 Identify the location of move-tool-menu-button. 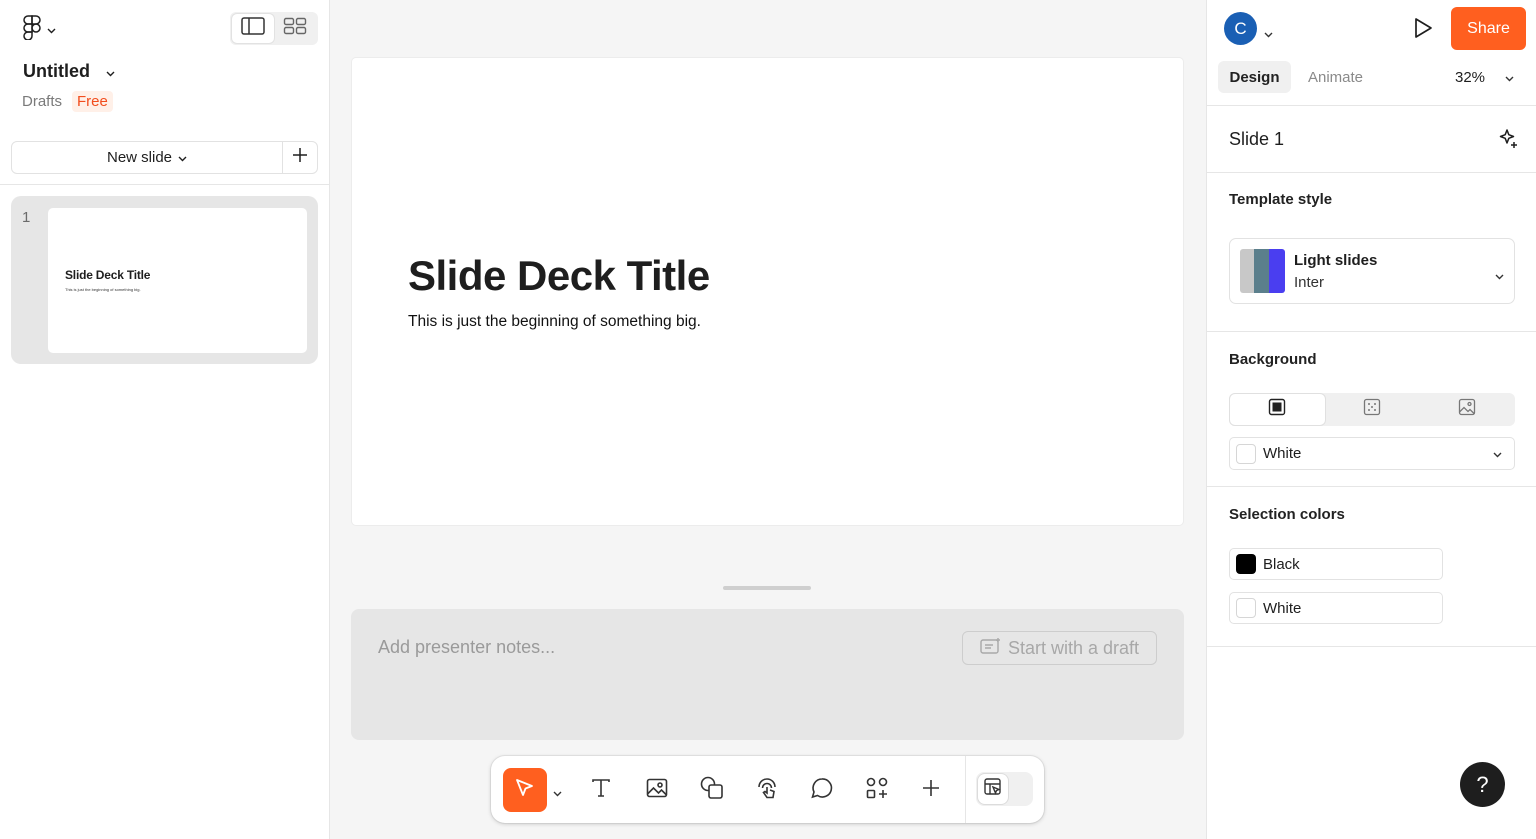
(557, 793).